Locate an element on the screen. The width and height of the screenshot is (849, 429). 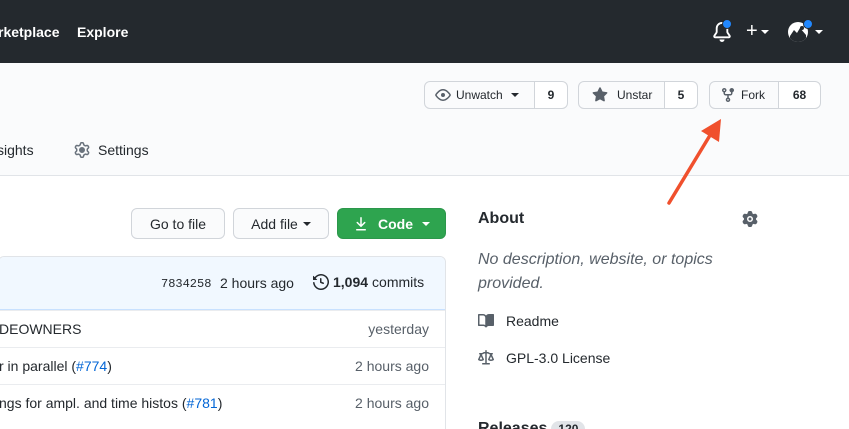
commit-sha: 7834258 is located at coordinates (186, 284).